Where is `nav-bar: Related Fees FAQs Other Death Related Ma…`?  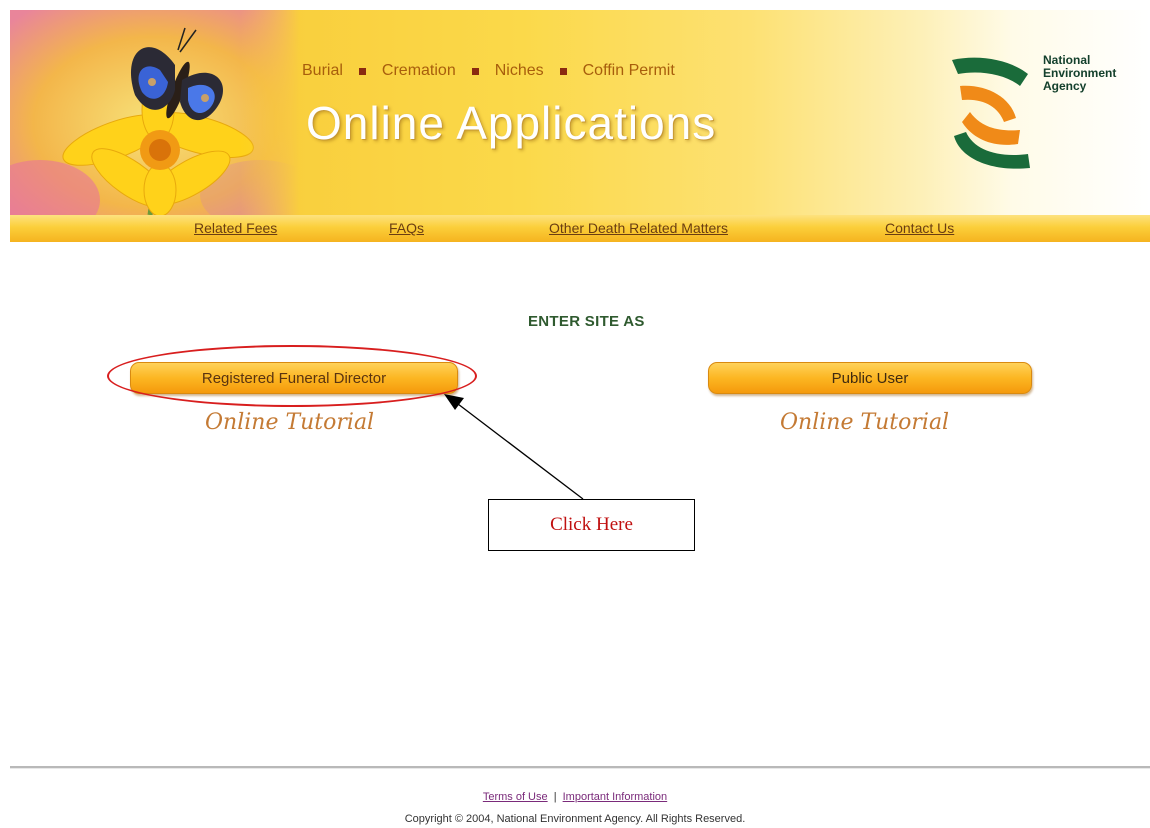
nav-bar: Related Fees FAQs Other Death Related Ma… is located at coordinates (580, 228).